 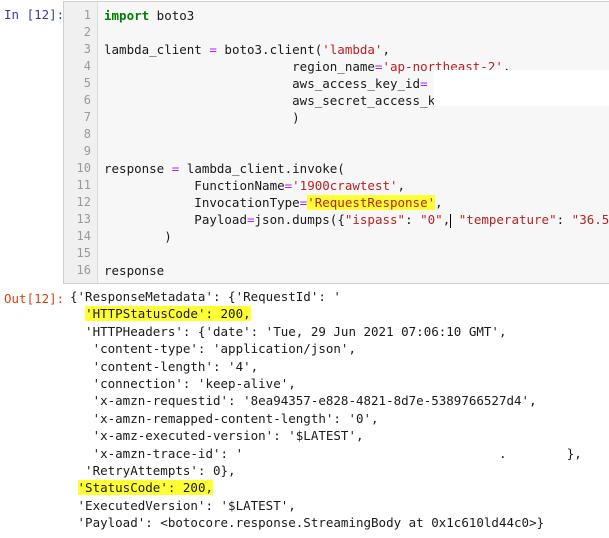 What do you see at coordinates (87, 66) in the screenshot?
I see `line-number: 4` at bounding box center [87, 66].